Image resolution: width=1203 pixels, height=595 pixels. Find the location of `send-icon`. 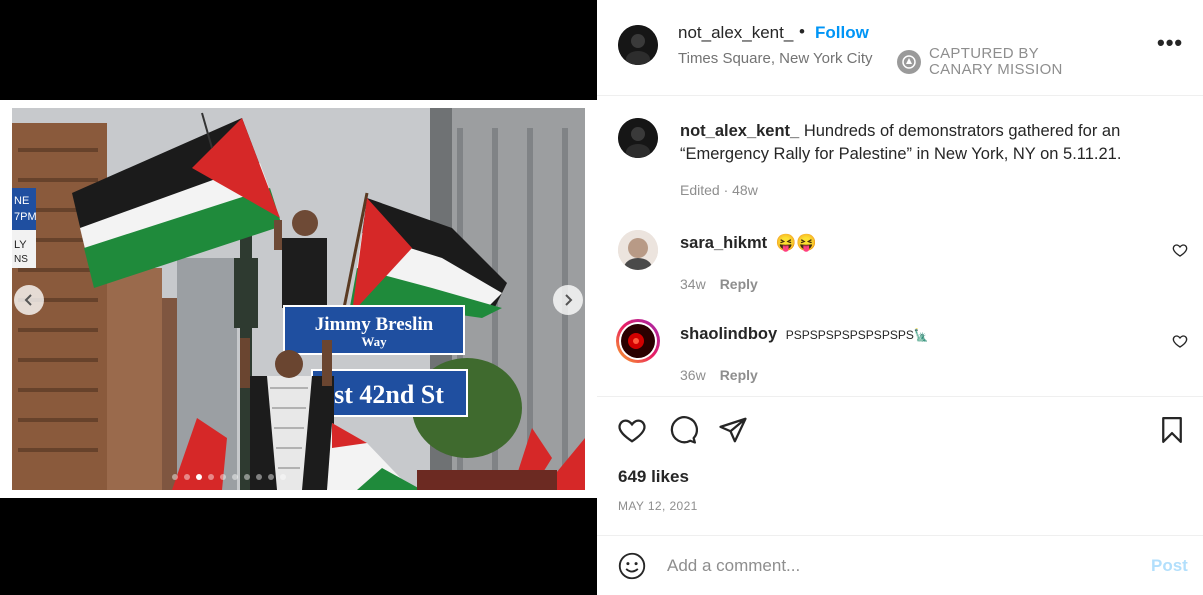

send-icon is located at coordinates (733, 430).